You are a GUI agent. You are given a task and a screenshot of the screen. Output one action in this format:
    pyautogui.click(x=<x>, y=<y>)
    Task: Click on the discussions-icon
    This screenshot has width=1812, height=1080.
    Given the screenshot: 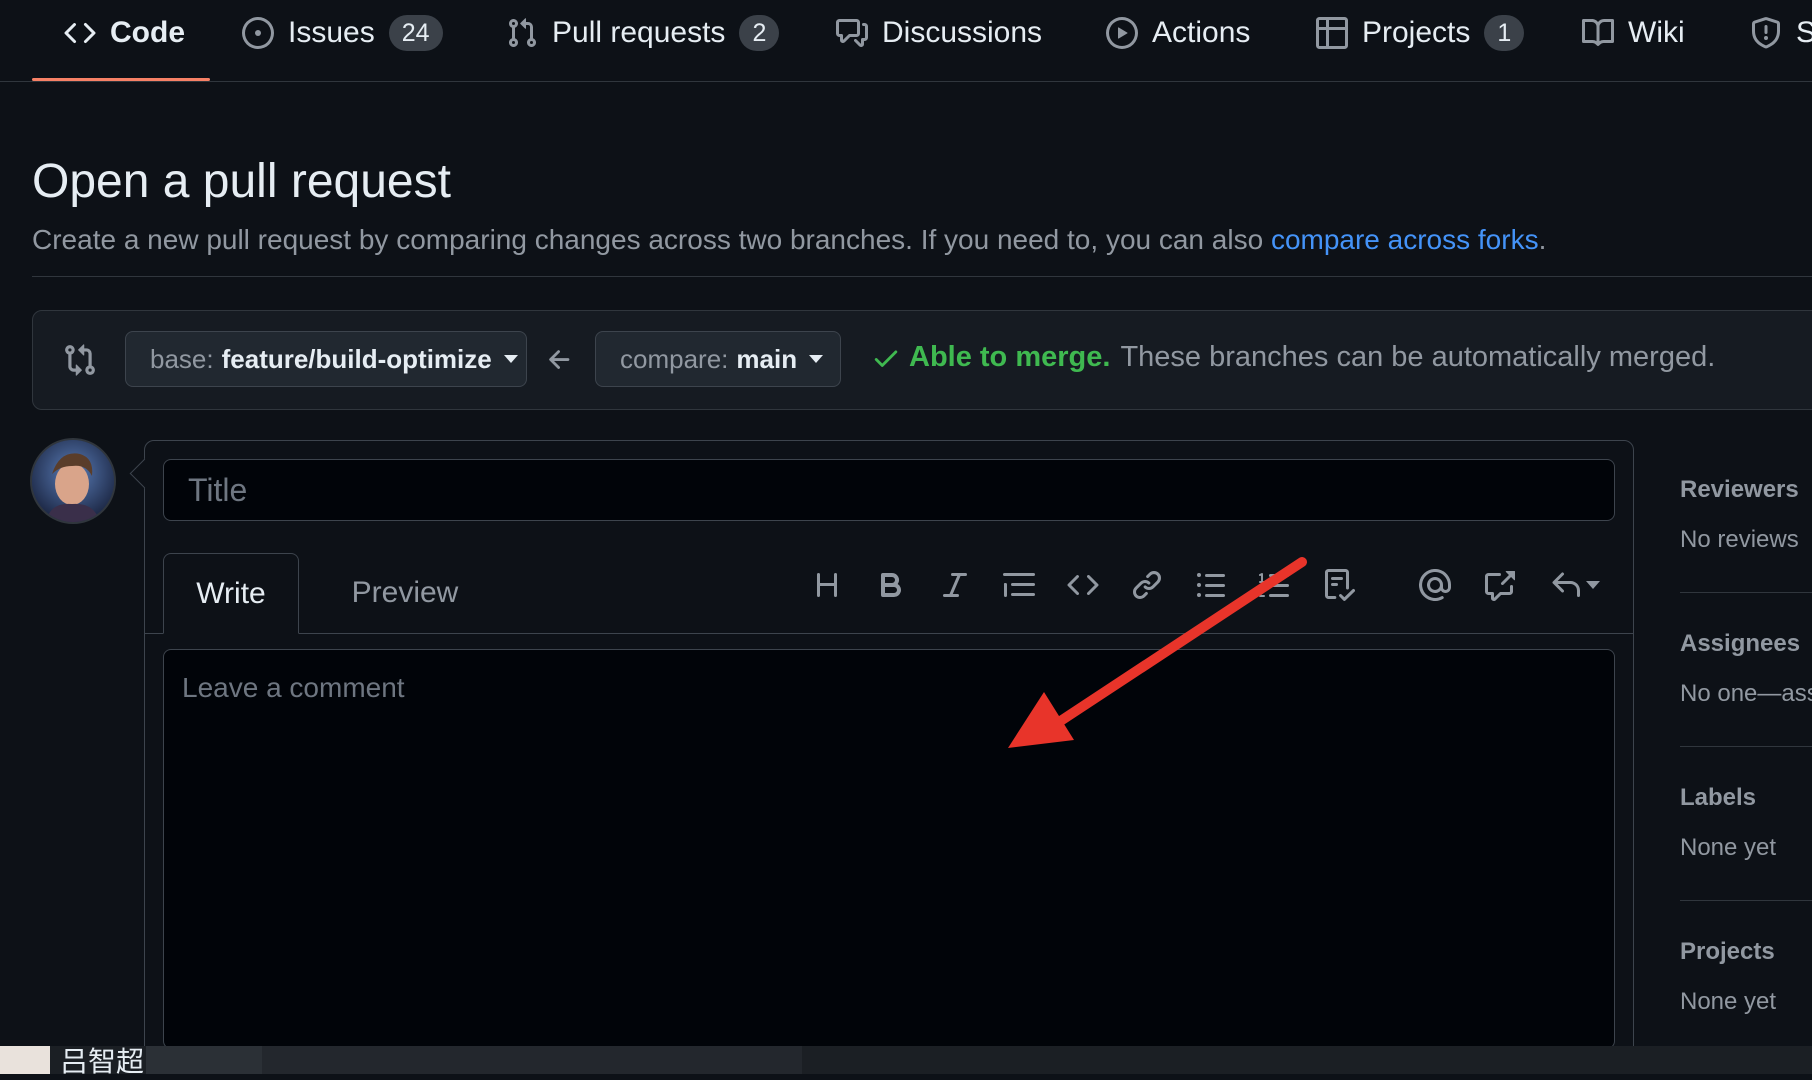 What is the action you would take?
    pyautogui.click(x=852, y=33)
    